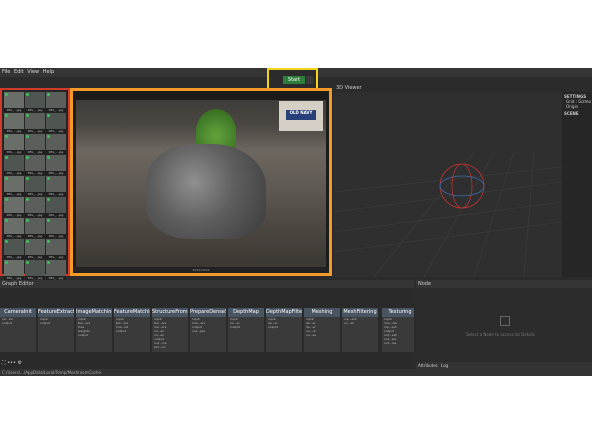 Image resolution: width=592 pixels, height=444 pixels. Describe the element at coordinates (361, 323) in the screenshot. I see `graph-node-port: ou...sh` at that location.